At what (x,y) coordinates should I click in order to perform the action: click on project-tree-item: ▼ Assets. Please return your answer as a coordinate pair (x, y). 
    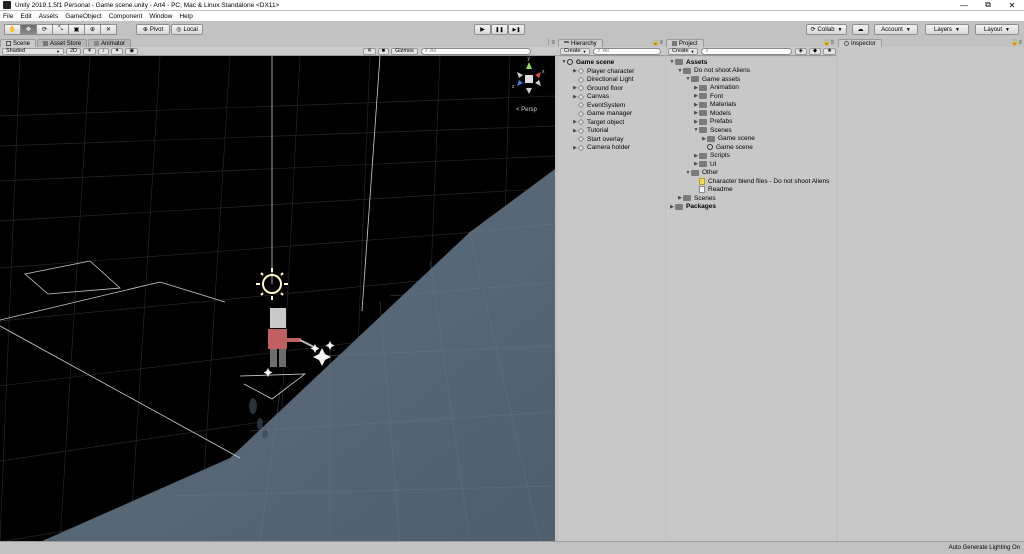
    Looking at the image, I should click on (688, 62).